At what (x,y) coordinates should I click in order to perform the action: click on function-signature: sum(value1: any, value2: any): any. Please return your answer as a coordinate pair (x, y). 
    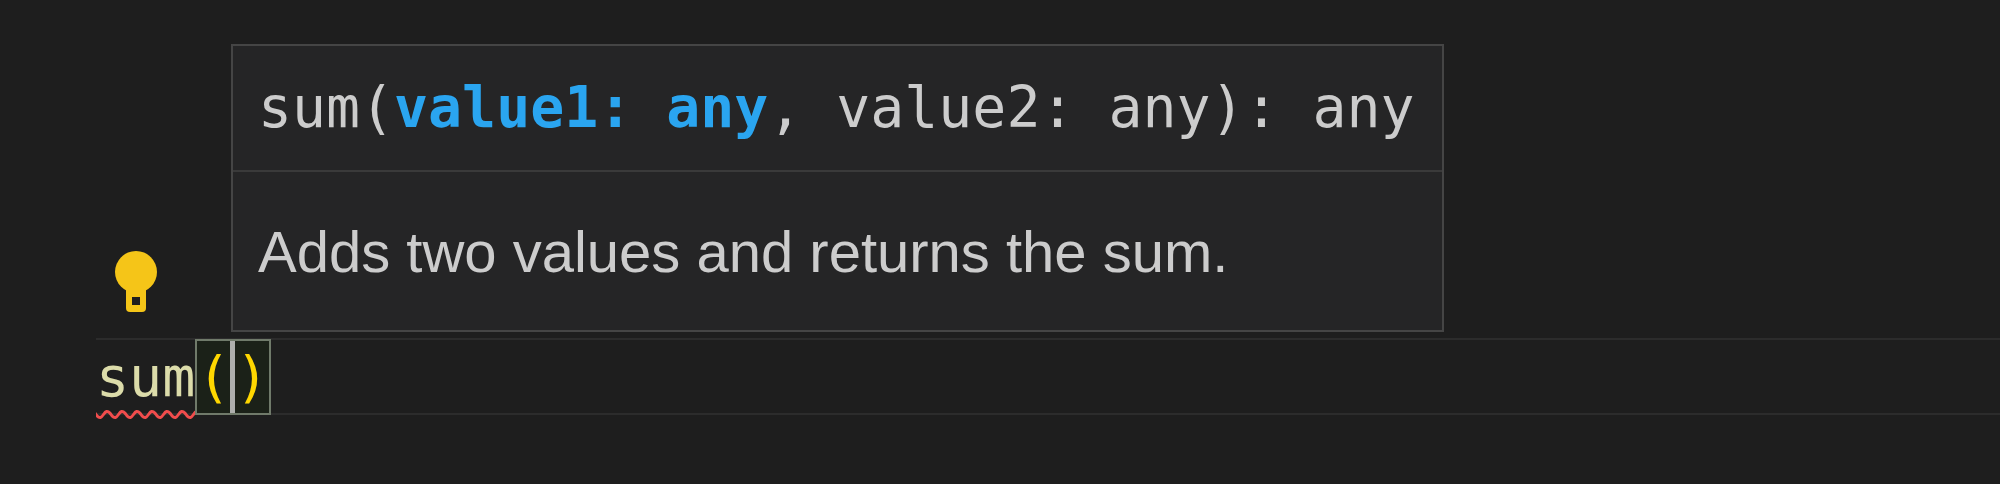
    Looking at the image, I should click on (836, 107).